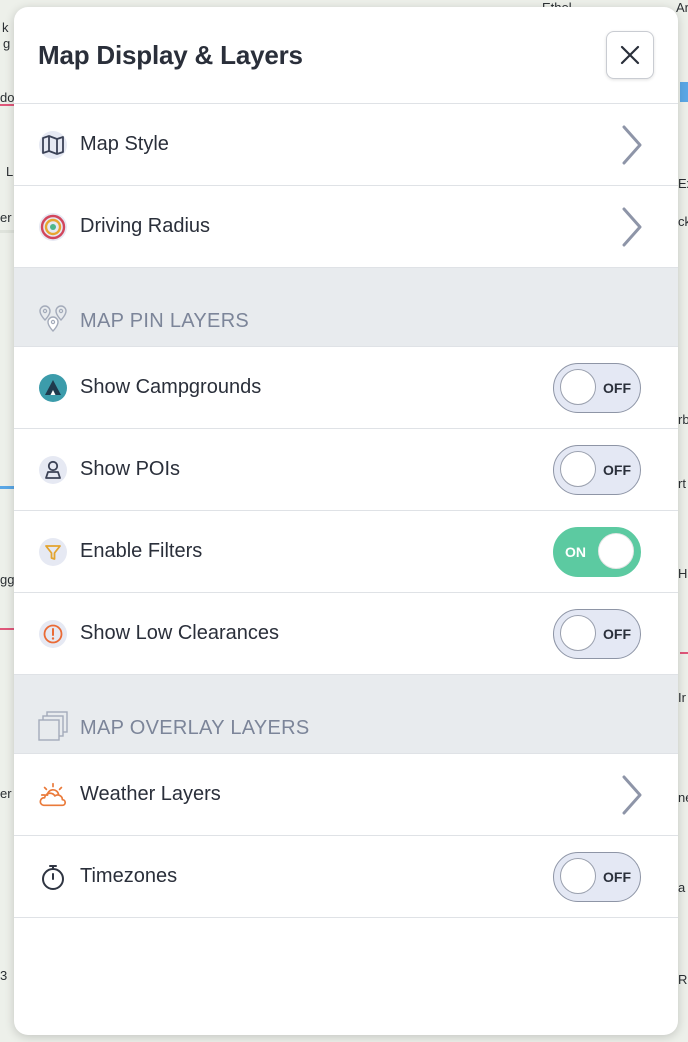 The width and height of the screenshot is (688, 1042). Describe the element at coordinates (597, 551) in the screenshot. I see `filters-toggle: ON` at that location.